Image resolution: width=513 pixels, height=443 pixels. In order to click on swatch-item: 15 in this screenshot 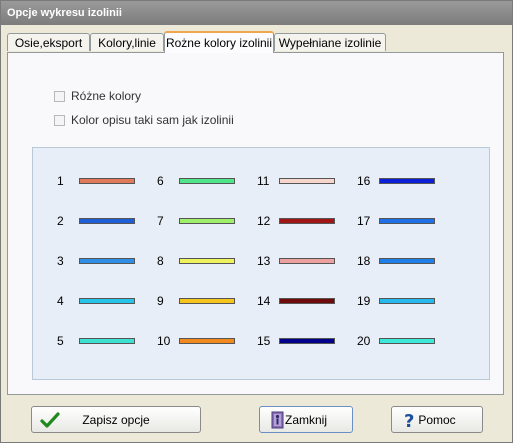, I will do `click(296, 341)`.